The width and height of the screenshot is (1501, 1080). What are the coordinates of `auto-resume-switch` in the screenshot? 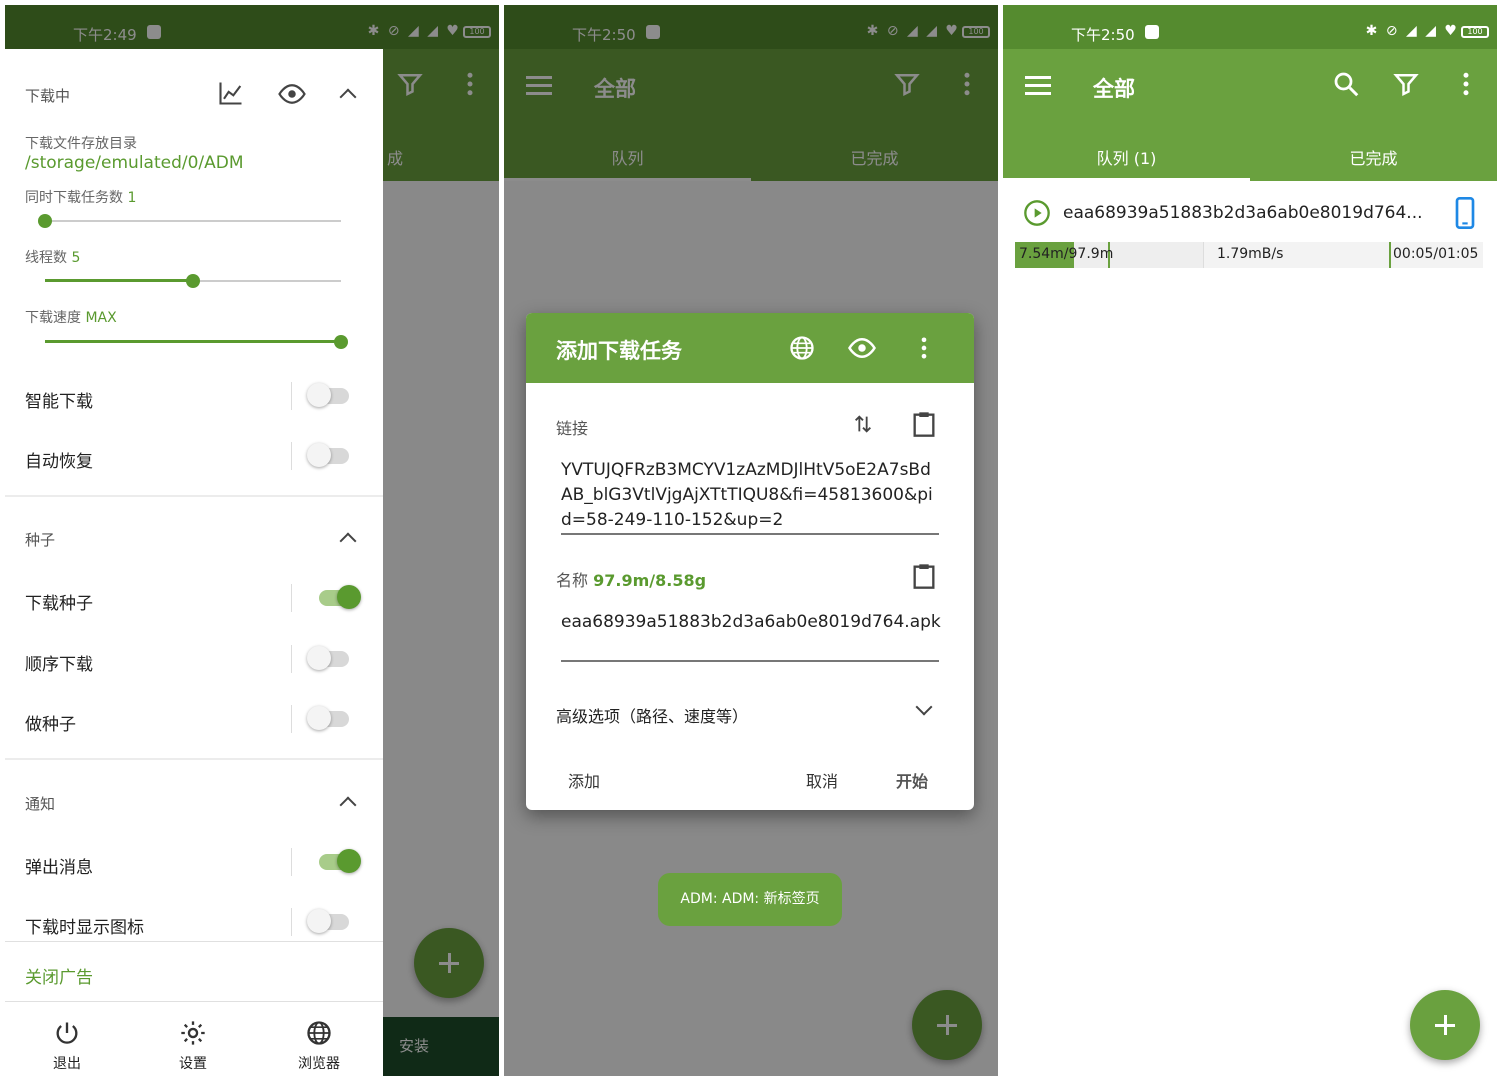 It's located at (328, 455).